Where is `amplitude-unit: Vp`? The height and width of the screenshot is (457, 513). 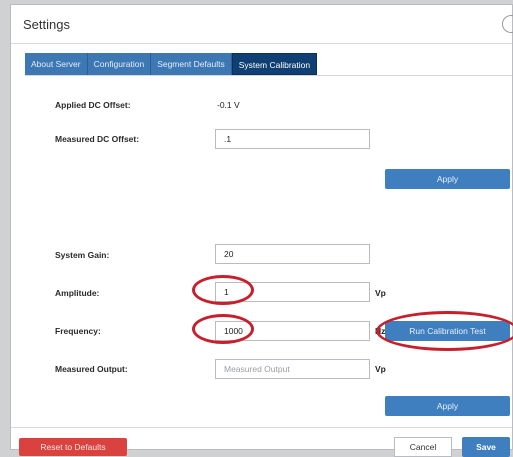
amplitude-unit: Vp is located at coordinates (380, 293).